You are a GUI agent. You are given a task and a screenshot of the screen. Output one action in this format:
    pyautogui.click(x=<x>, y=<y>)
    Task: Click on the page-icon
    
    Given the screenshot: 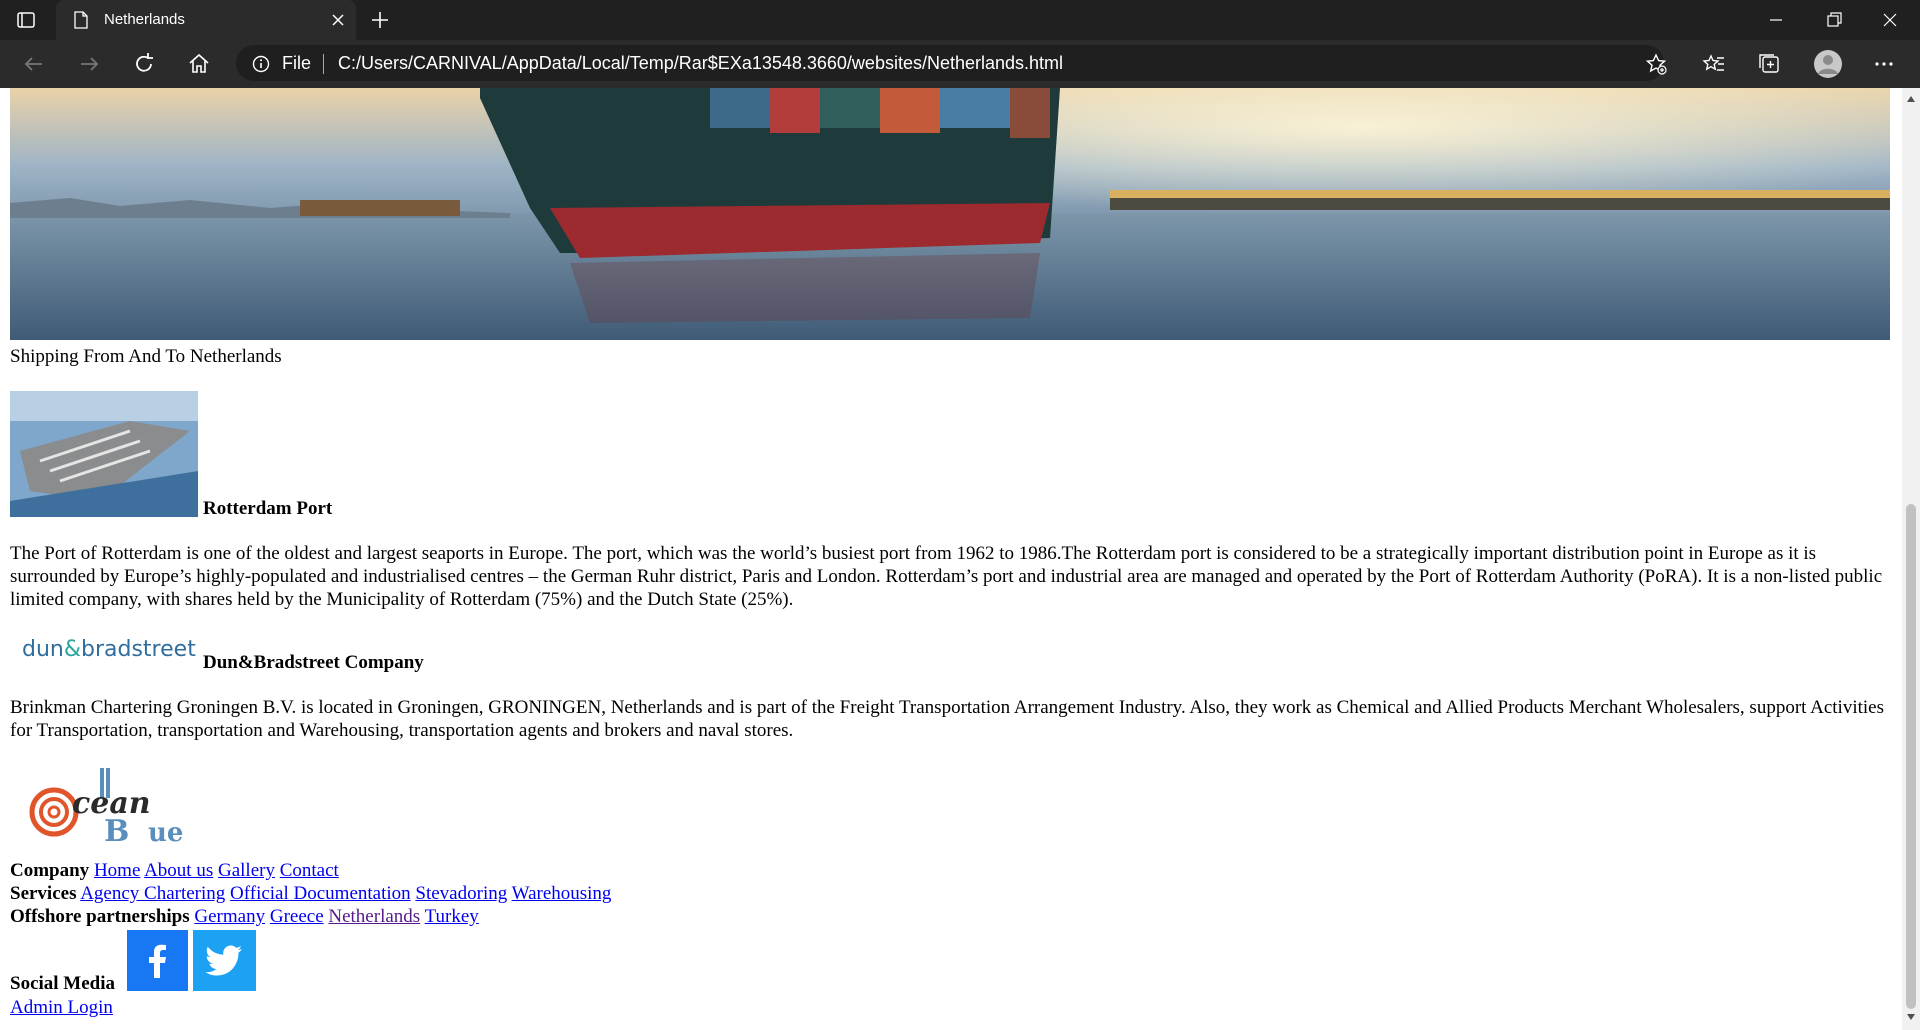 What is the action you would take?
    pyautogui.click(x=81, y=20)
    